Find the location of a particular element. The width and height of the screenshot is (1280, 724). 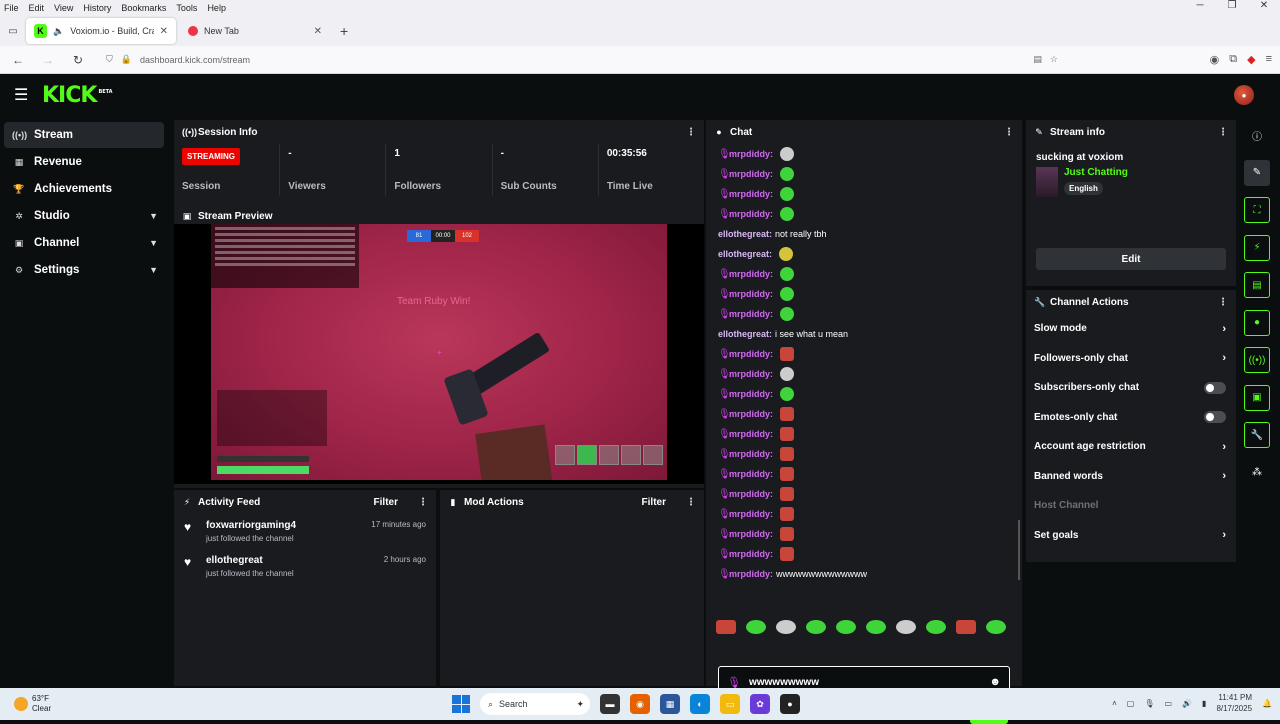

tray-app-icon: ▢ is located at coordinates (1131, 703).